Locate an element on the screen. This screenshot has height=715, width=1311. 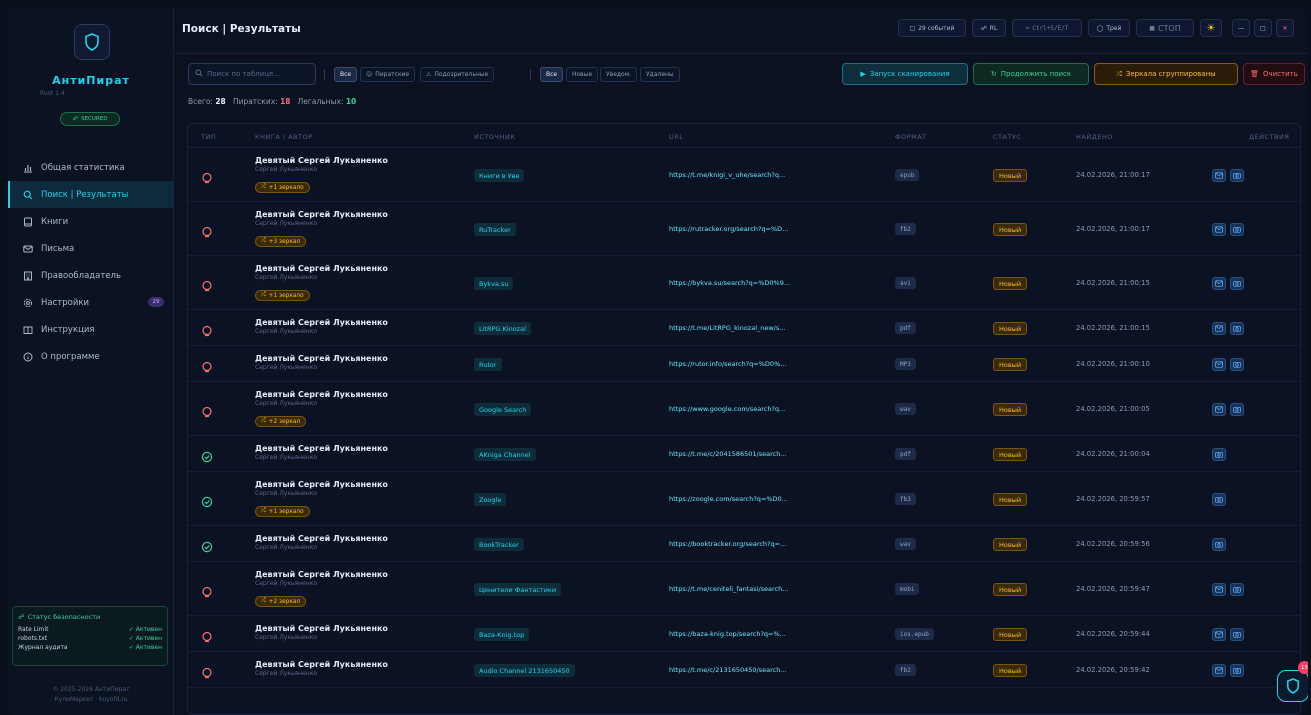
maximize-icon: □ is located at coordinates (1263, 28).